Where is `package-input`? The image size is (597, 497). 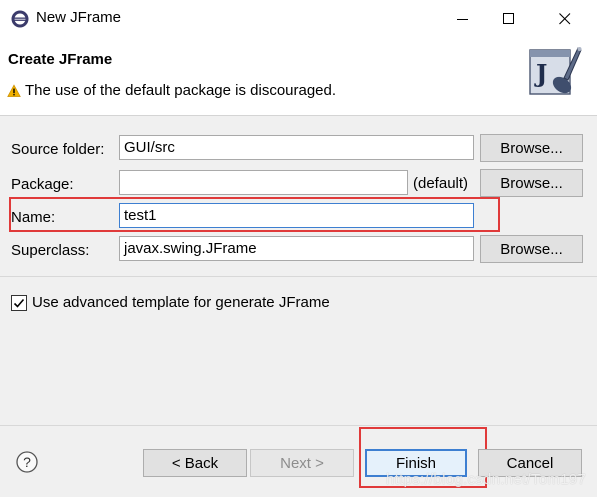 package-input is located at coordinates (263, 182).